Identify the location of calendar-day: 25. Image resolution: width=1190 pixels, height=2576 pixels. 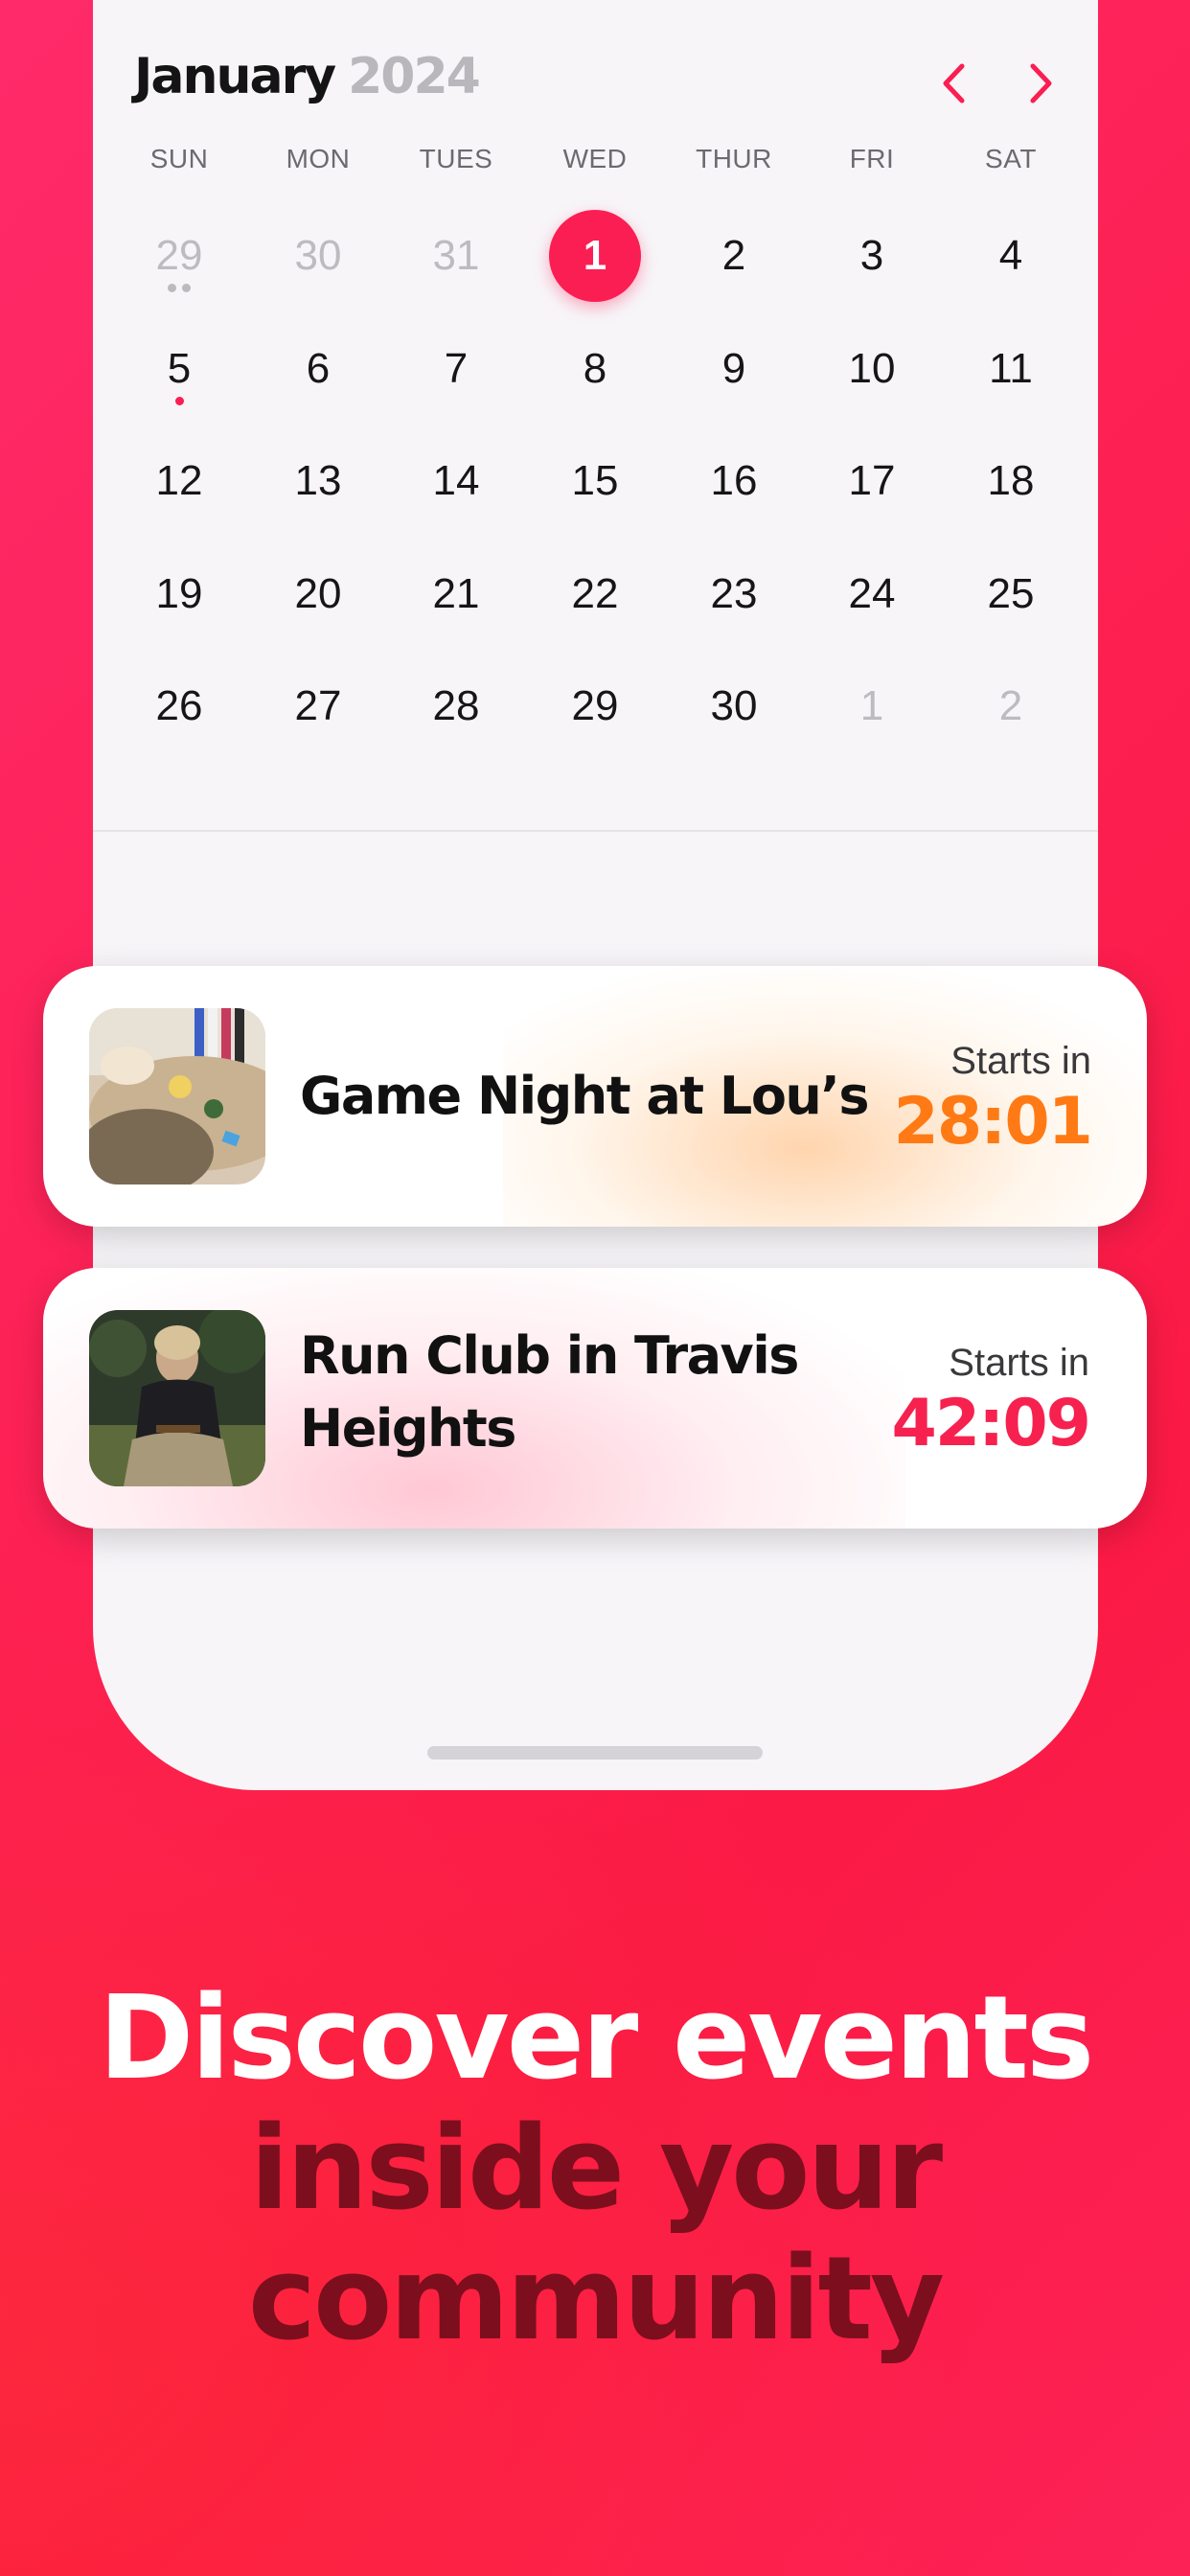
(1011, 594).